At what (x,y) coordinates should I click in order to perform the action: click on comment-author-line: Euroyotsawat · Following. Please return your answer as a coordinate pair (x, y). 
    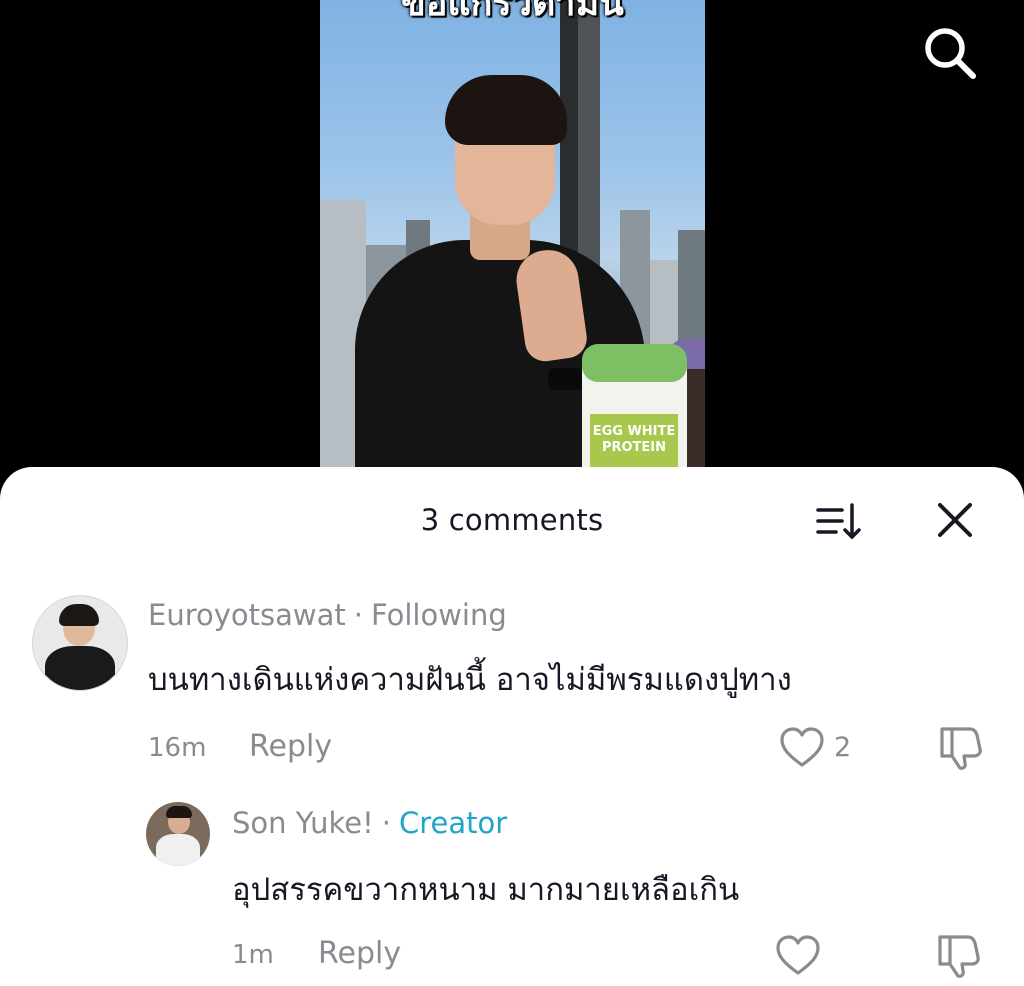
    Looking at the image, I should click on (327, 615).